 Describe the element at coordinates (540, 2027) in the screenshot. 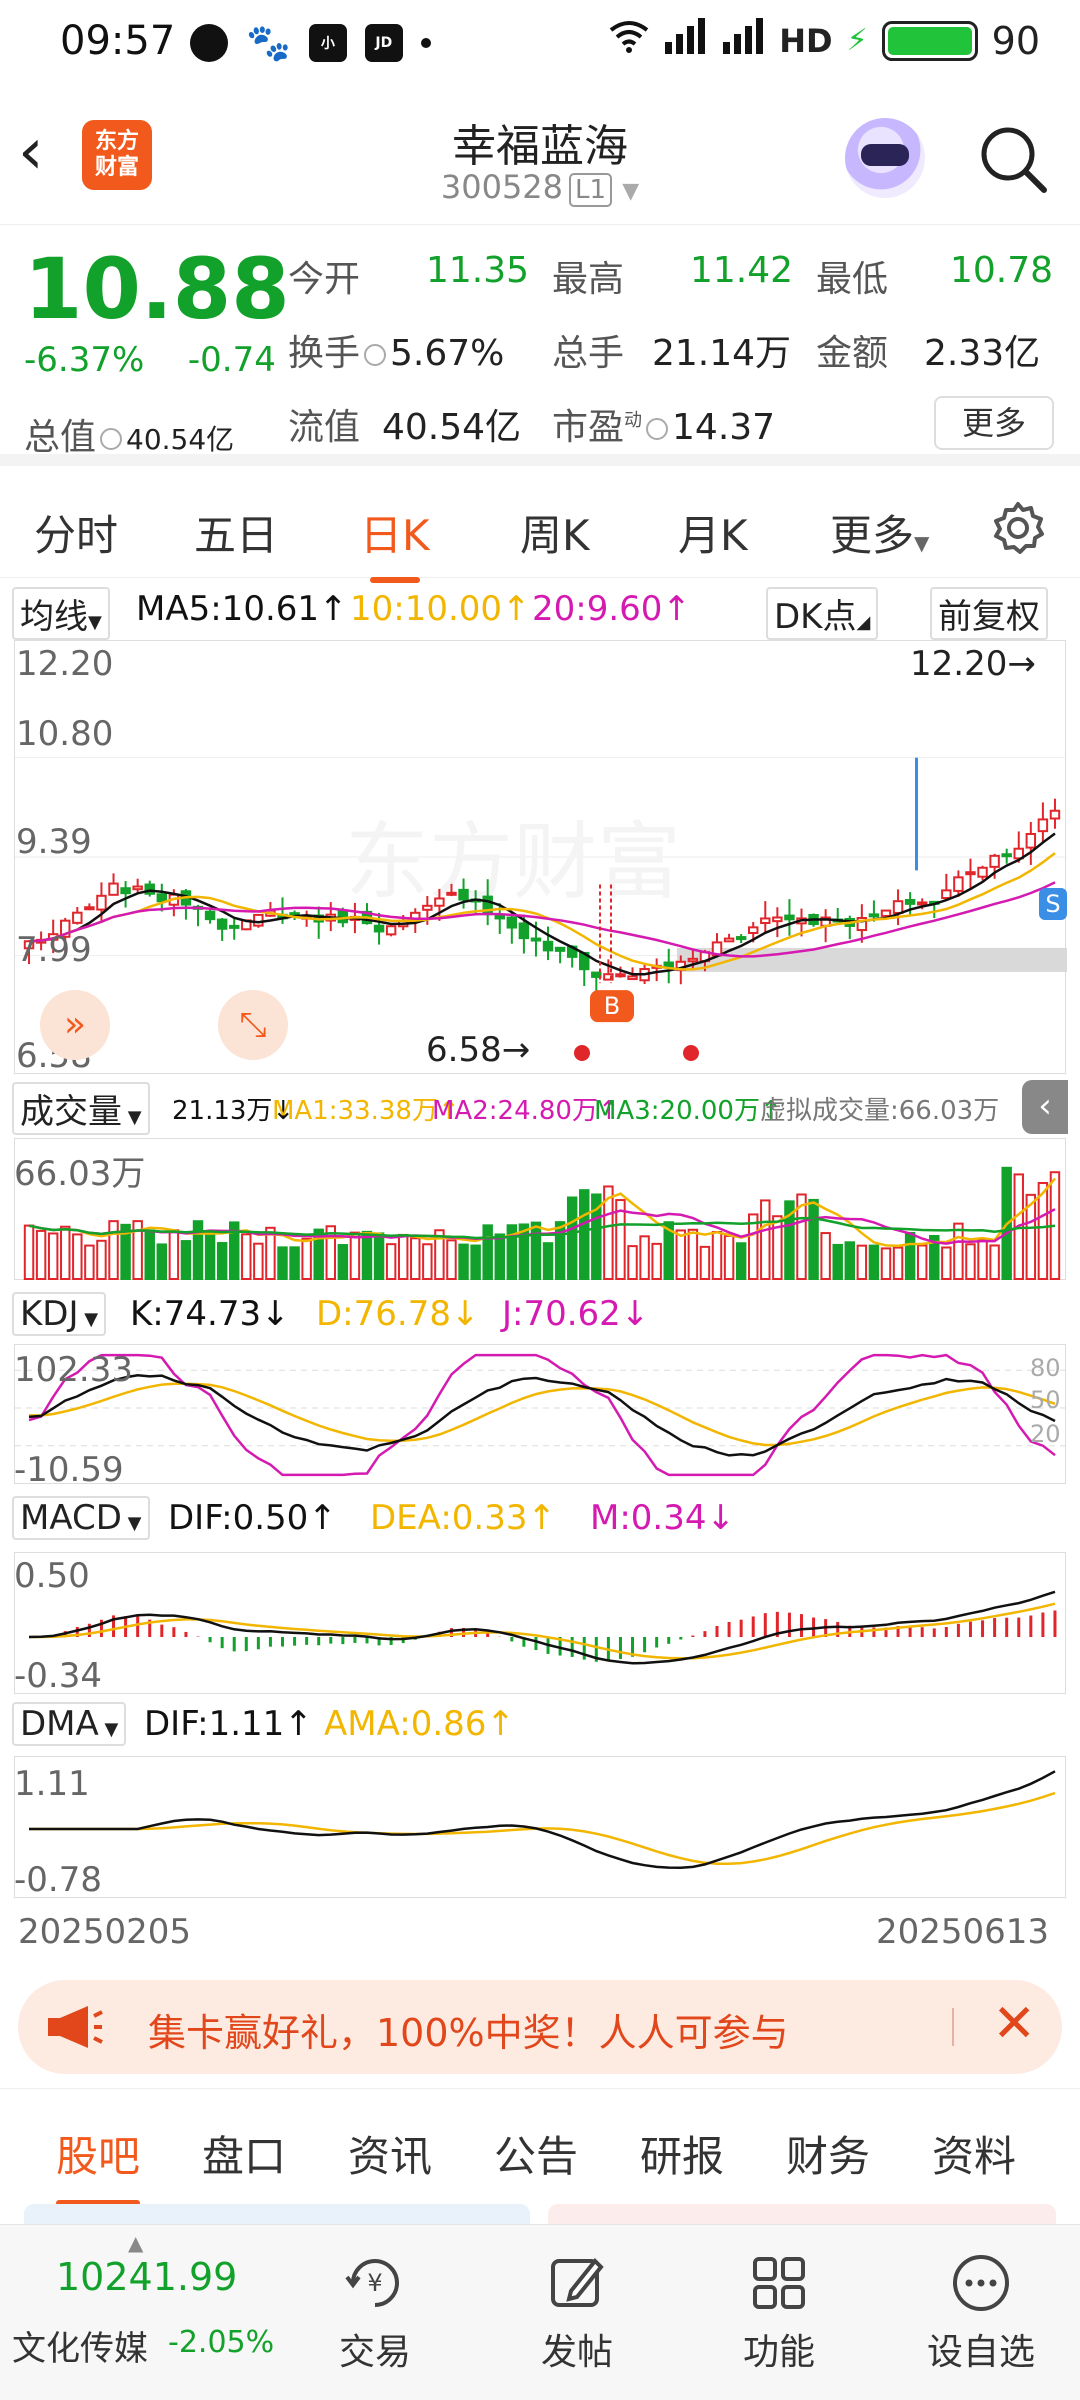

I see `promo-banner: 集卡赢好礼，100%中奖！人人可参与 ✕` at that location.